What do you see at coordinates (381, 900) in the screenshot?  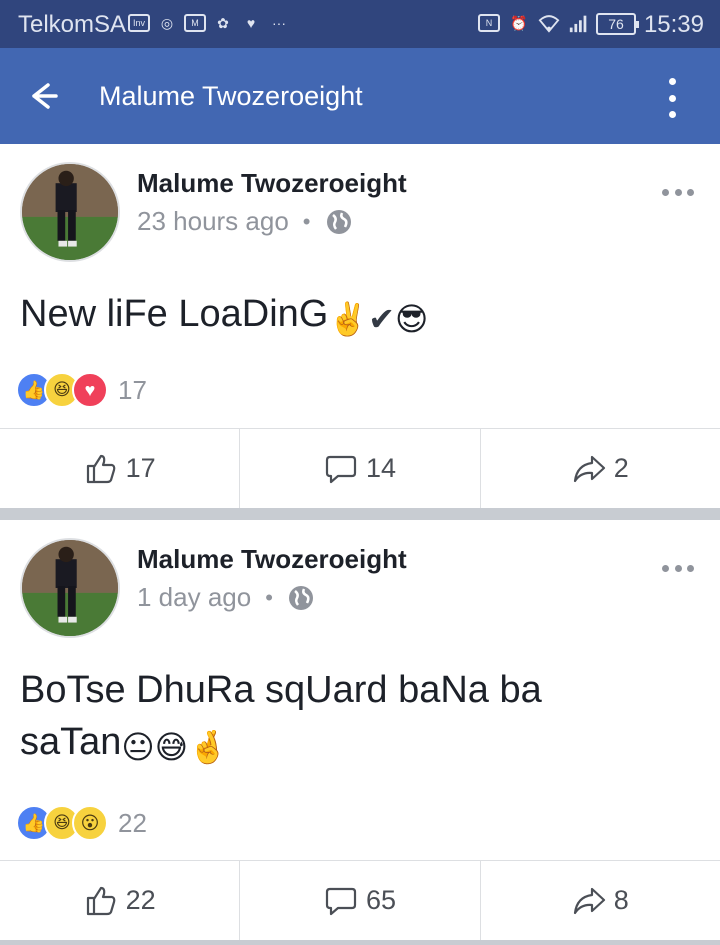 I see `comment-count: 65` at bounding box center [381, 900].